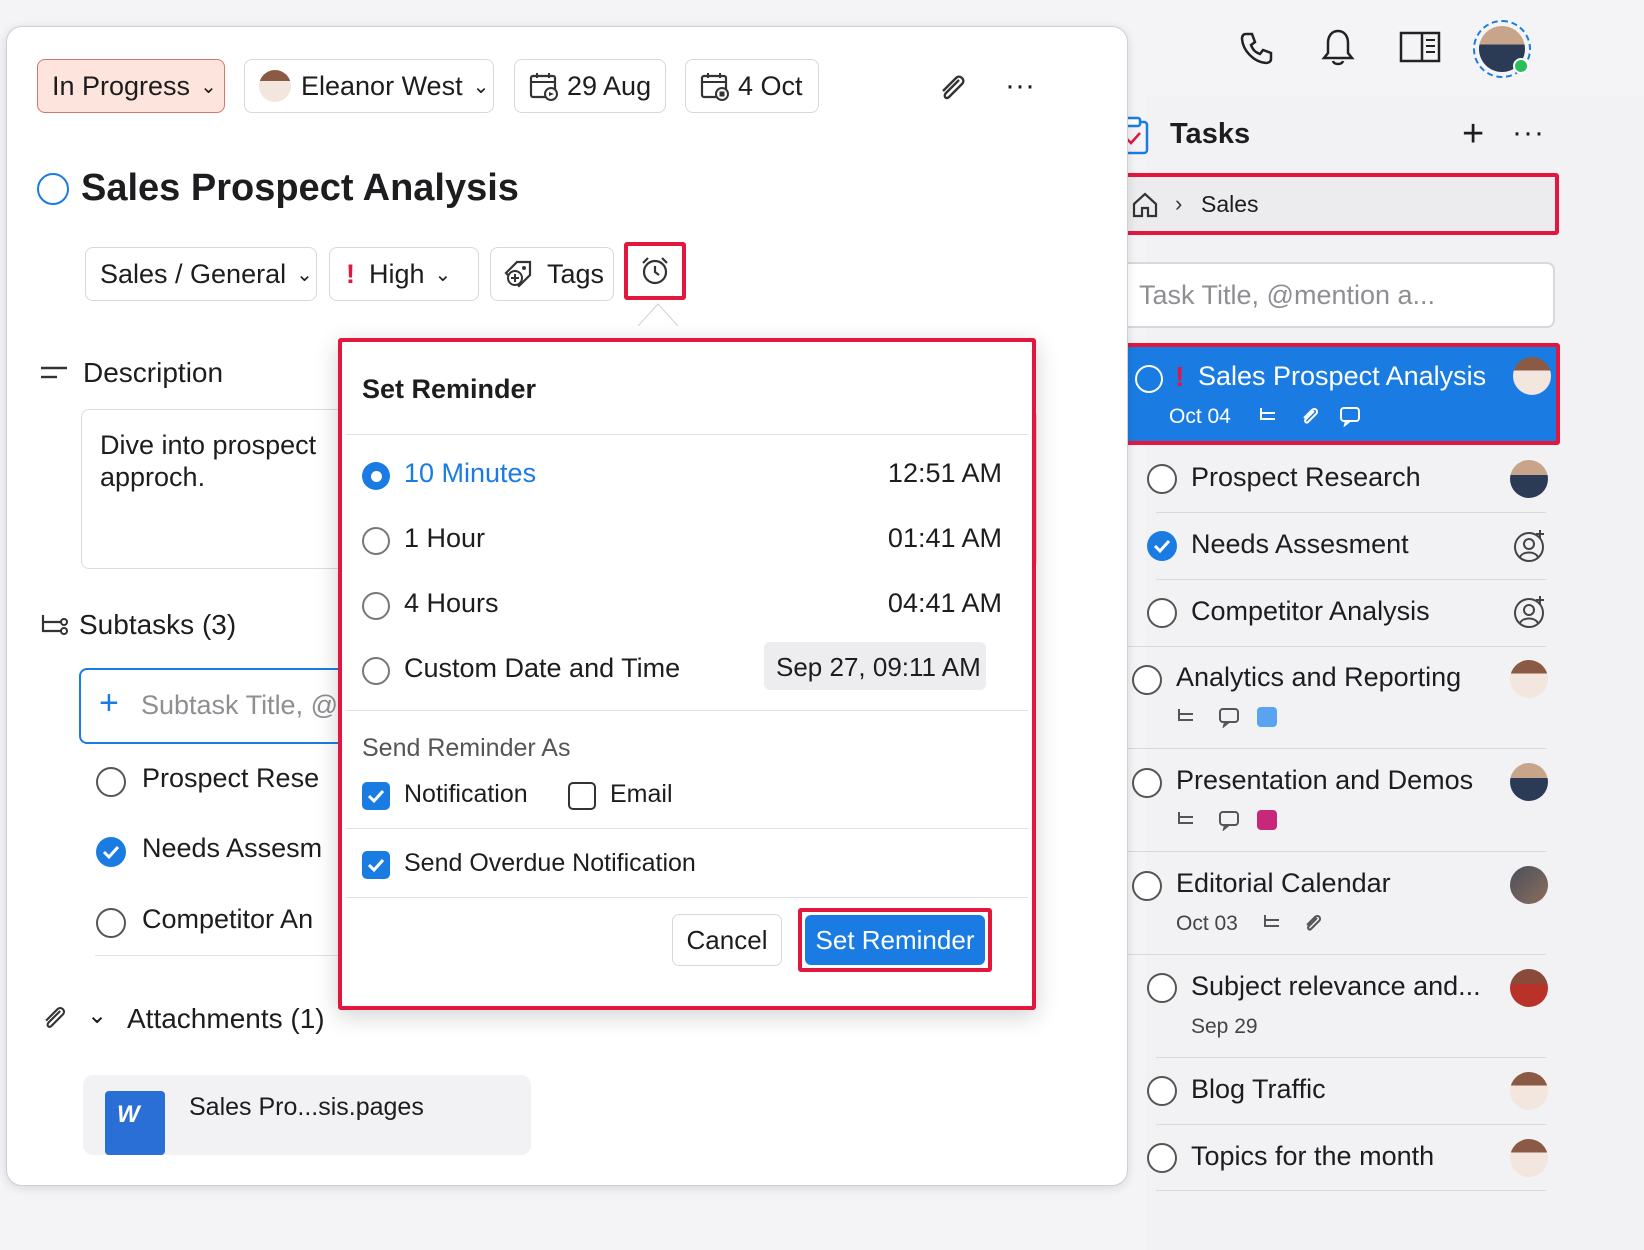  Describe the element at coordinates (582, 796) in the screenshot. I see `email-checkbox` at that location.